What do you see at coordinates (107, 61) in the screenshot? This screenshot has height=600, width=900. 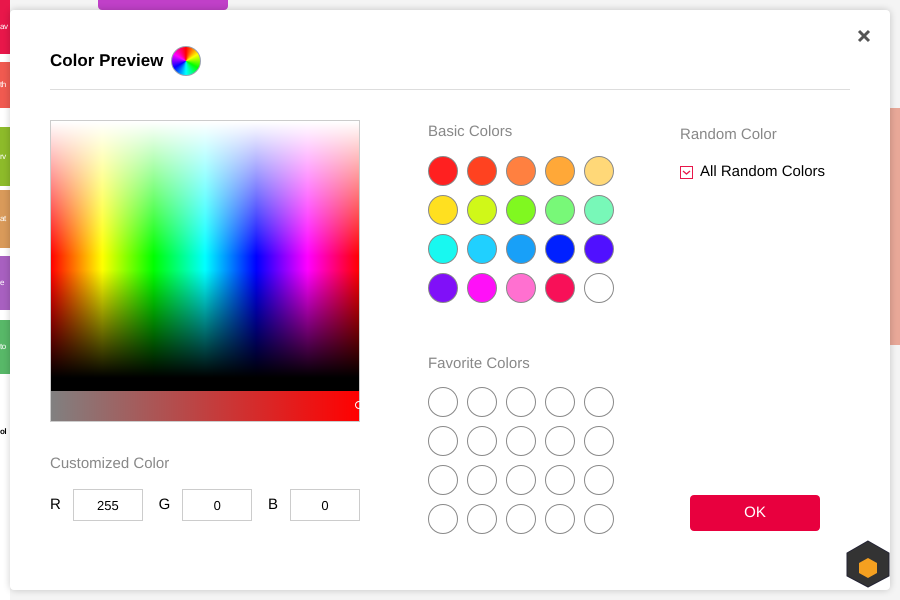 I see `dialog-title: Color Preview` at bounding box center [107, 61].